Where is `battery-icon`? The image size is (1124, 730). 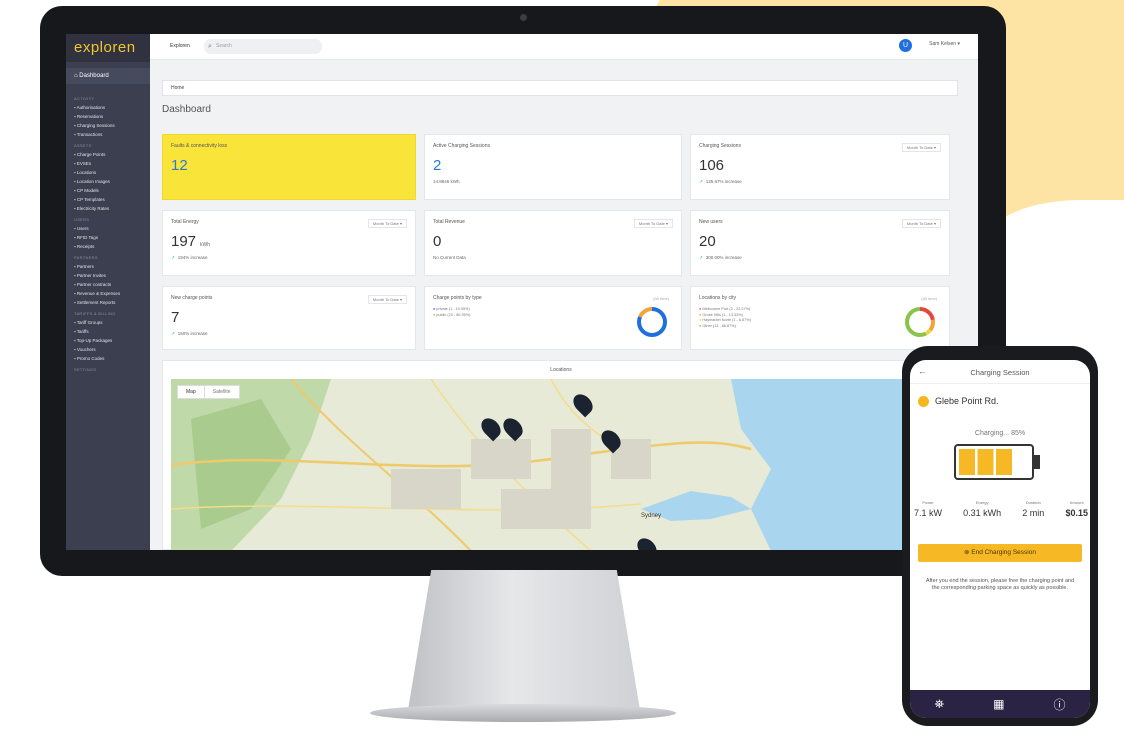
battery-icon is located at coordinates (997, 462).